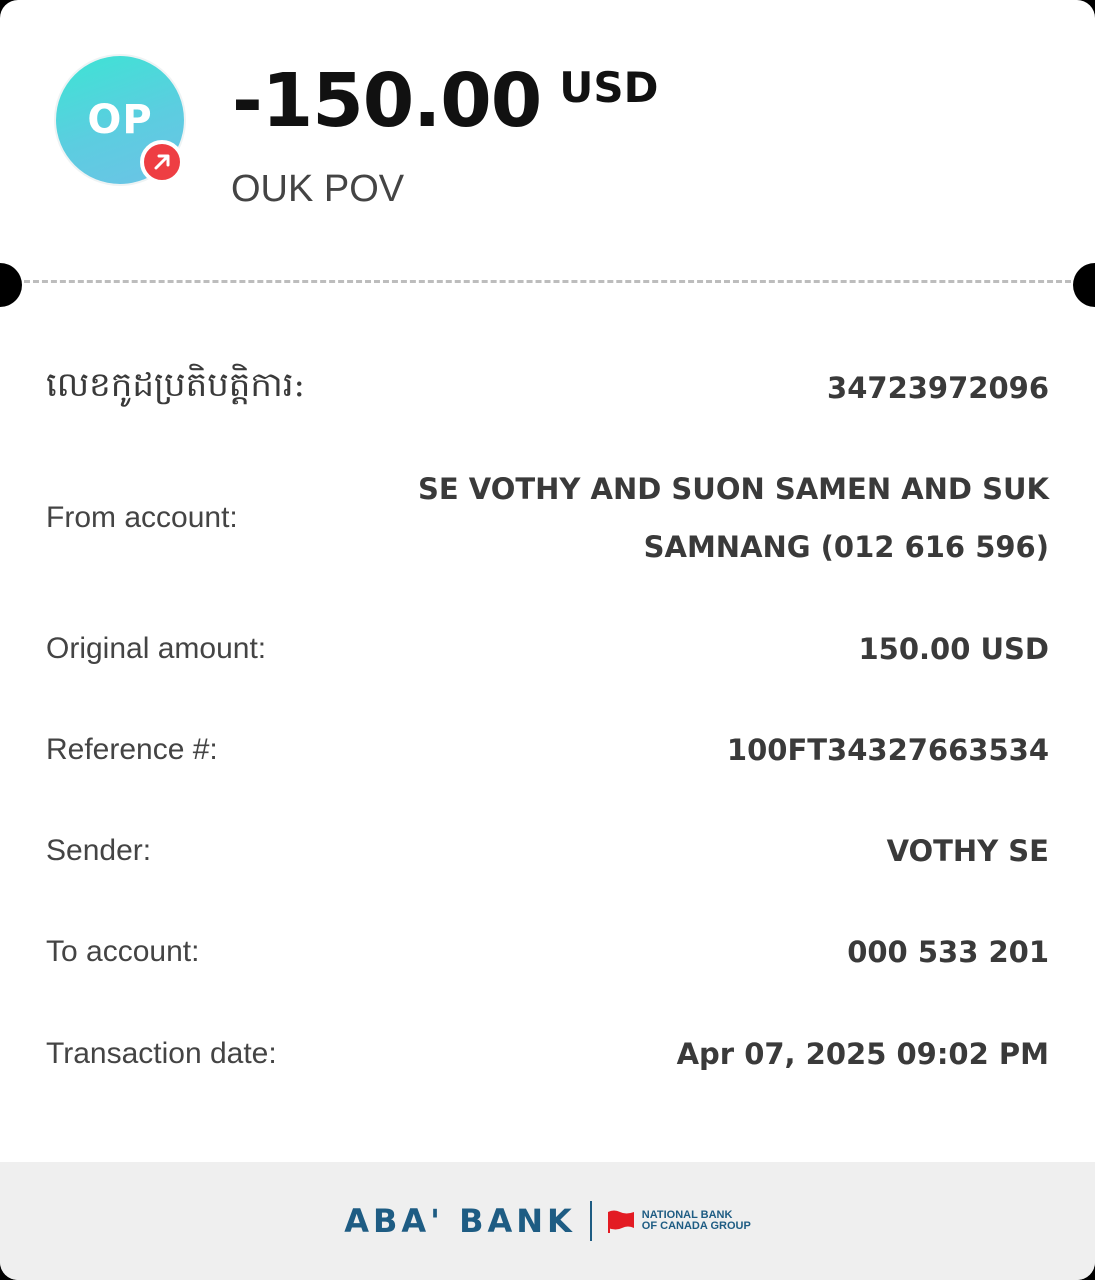  I want to click on transaction-id-label: លេខកូដប្រតិបត្តិការ:, so click(175, 385).